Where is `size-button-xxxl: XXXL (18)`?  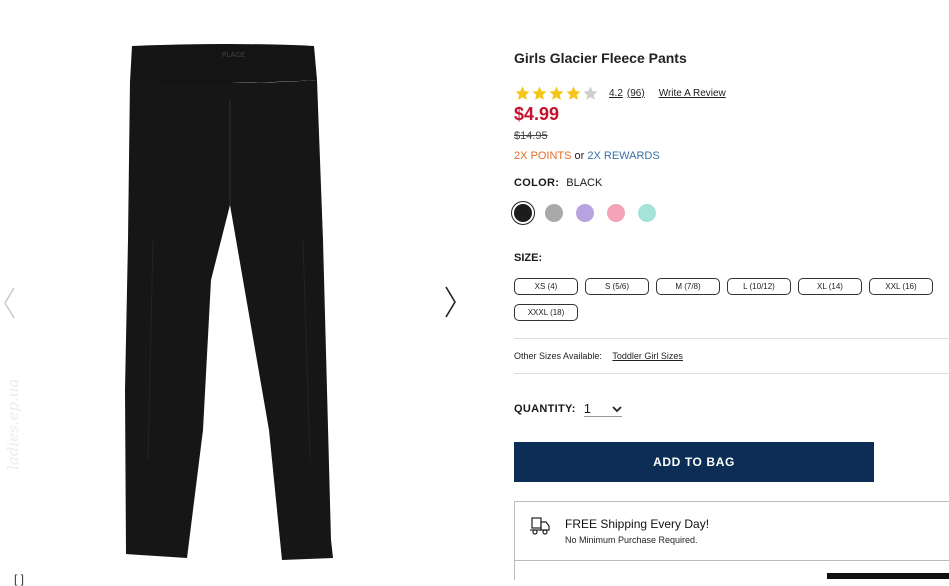
size-button-xxxl: XXXL (18) is located at coordinates (546, 312).